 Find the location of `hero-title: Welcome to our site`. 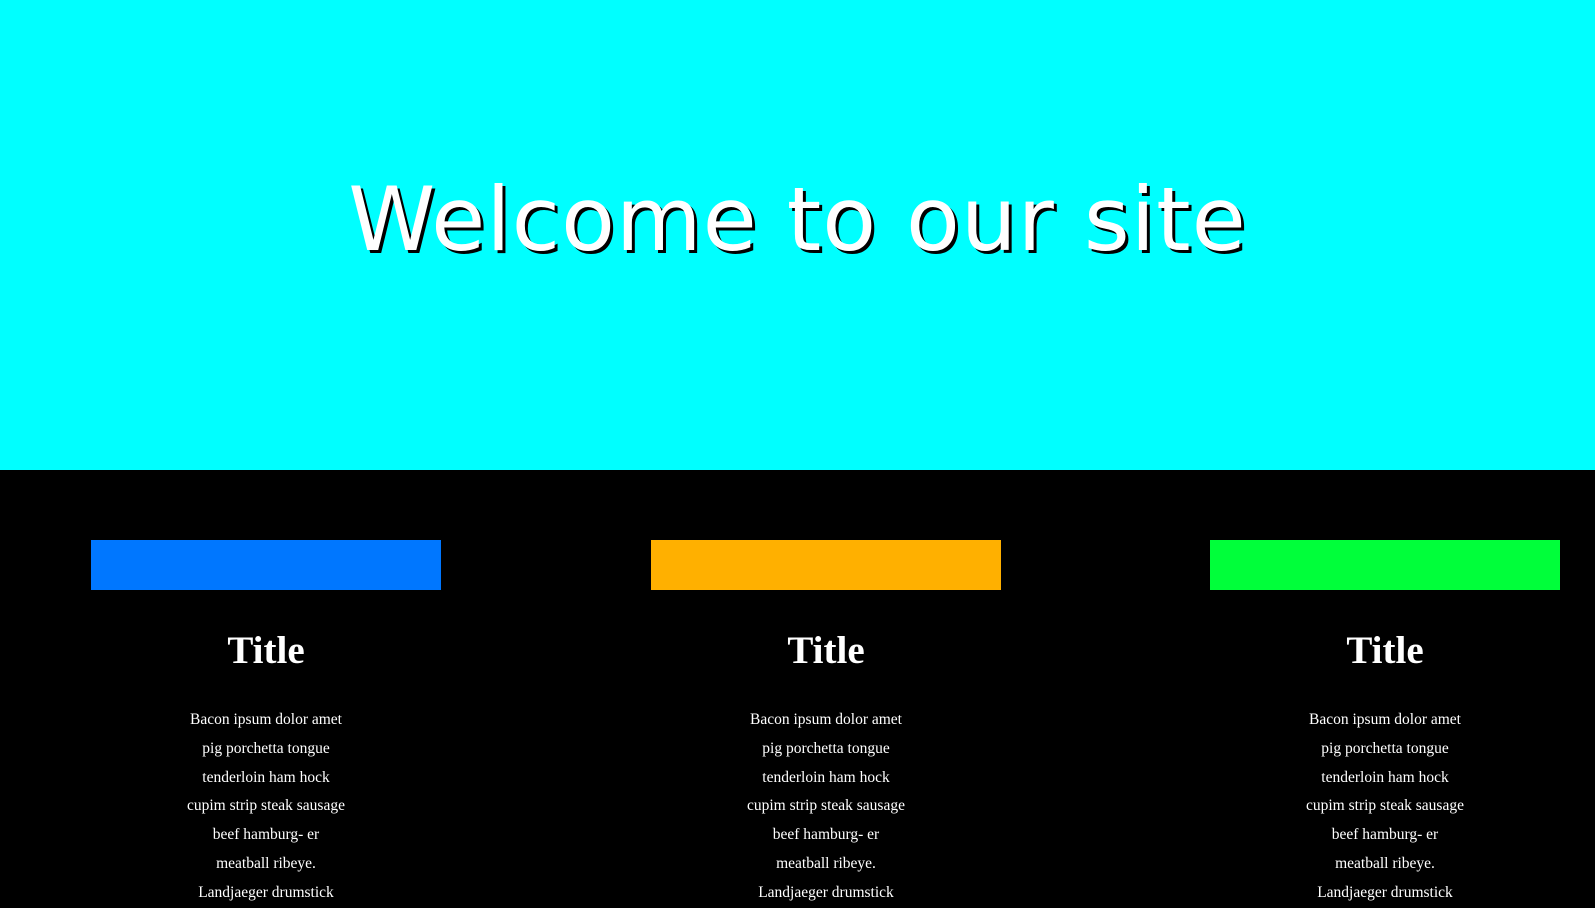

hero-title: Welcome to our site is located at coordinates (797, 219).